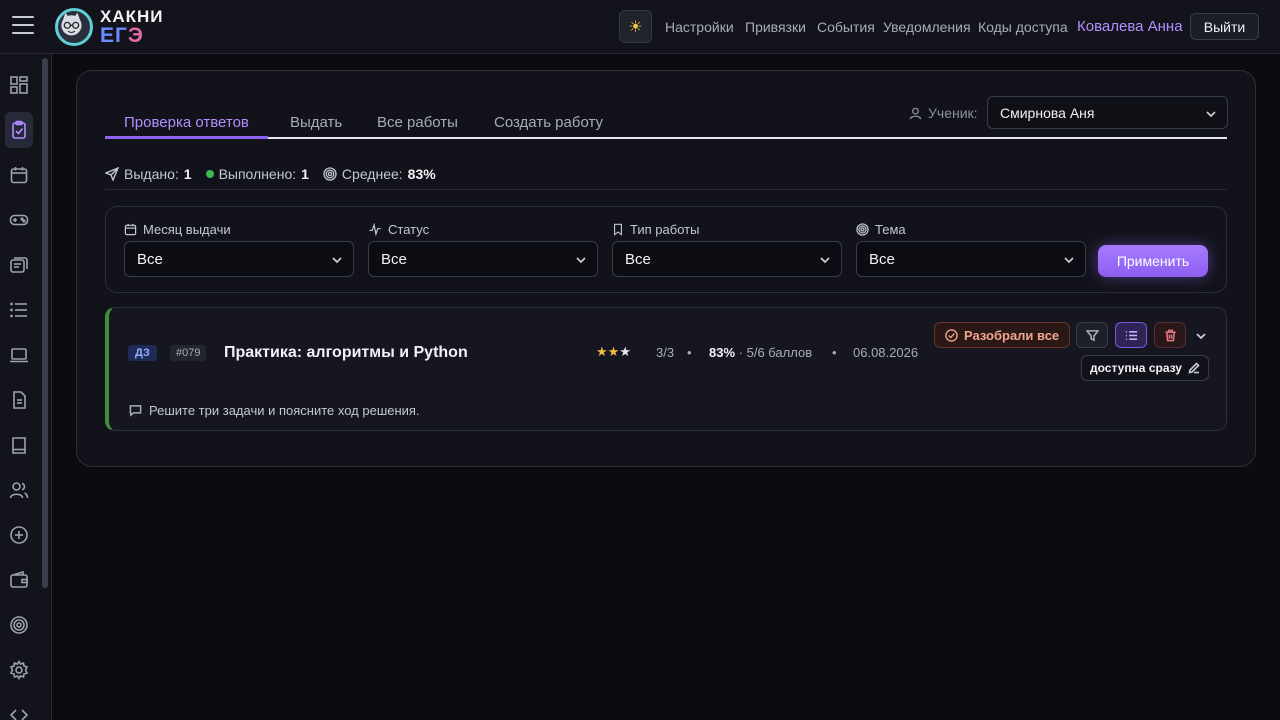 The height and width of the screenshot is (720, 1280). What do you see at coordinates (372, 174) in the screenshot?
I see `stat-average-label: Среднее:` at bounding box center [372, 174].